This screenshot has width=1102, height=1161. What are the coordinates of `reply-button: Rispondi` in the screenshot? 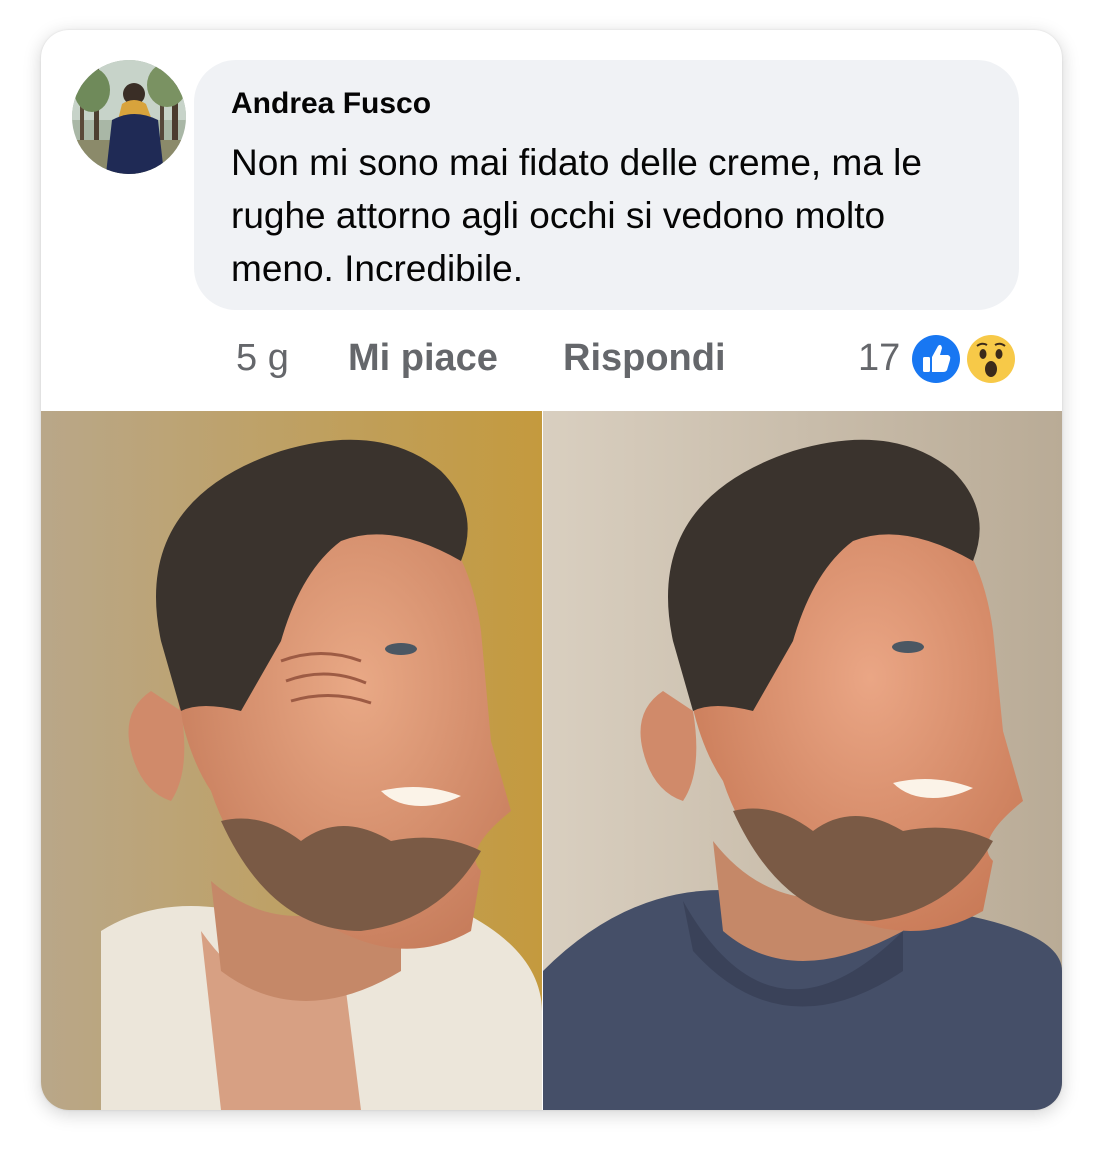 It's located at (644, 358).